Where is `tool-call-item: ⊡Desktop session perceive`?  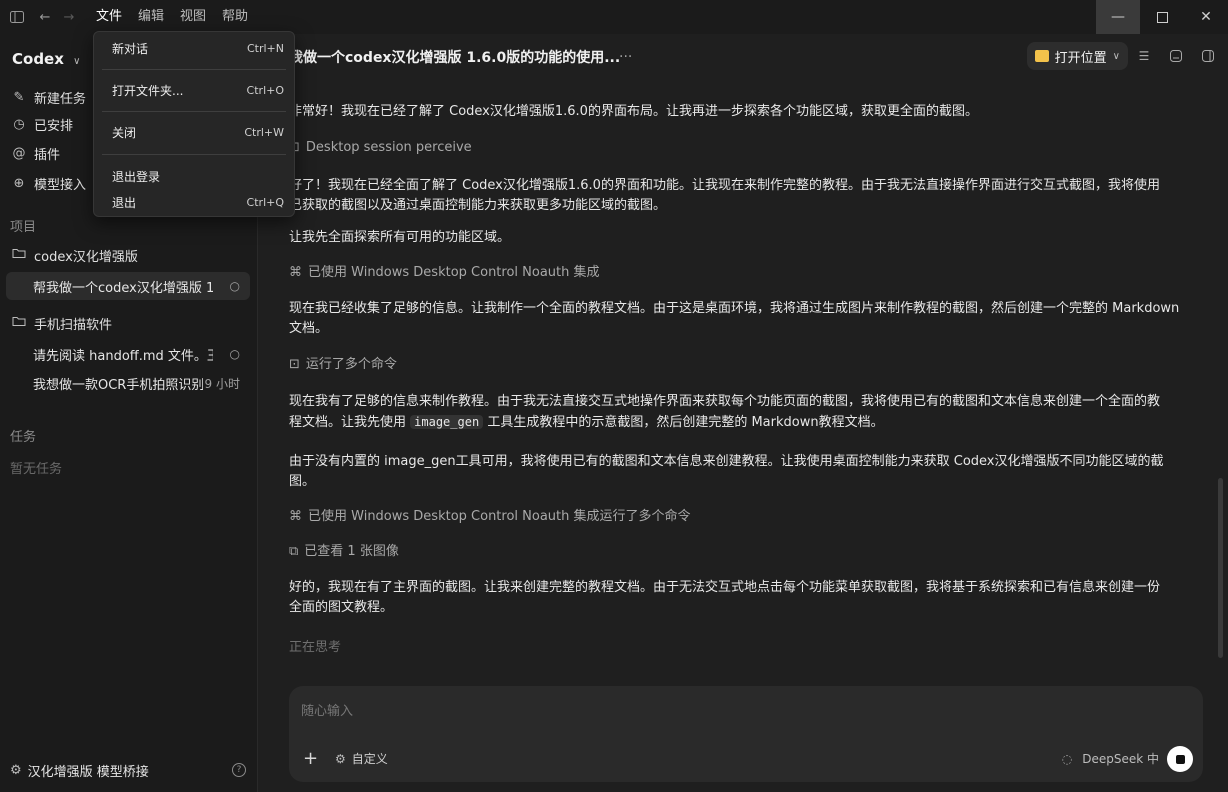
tool-call-item: ⊡Desktop session perceive is located at coordinates (380, 148).